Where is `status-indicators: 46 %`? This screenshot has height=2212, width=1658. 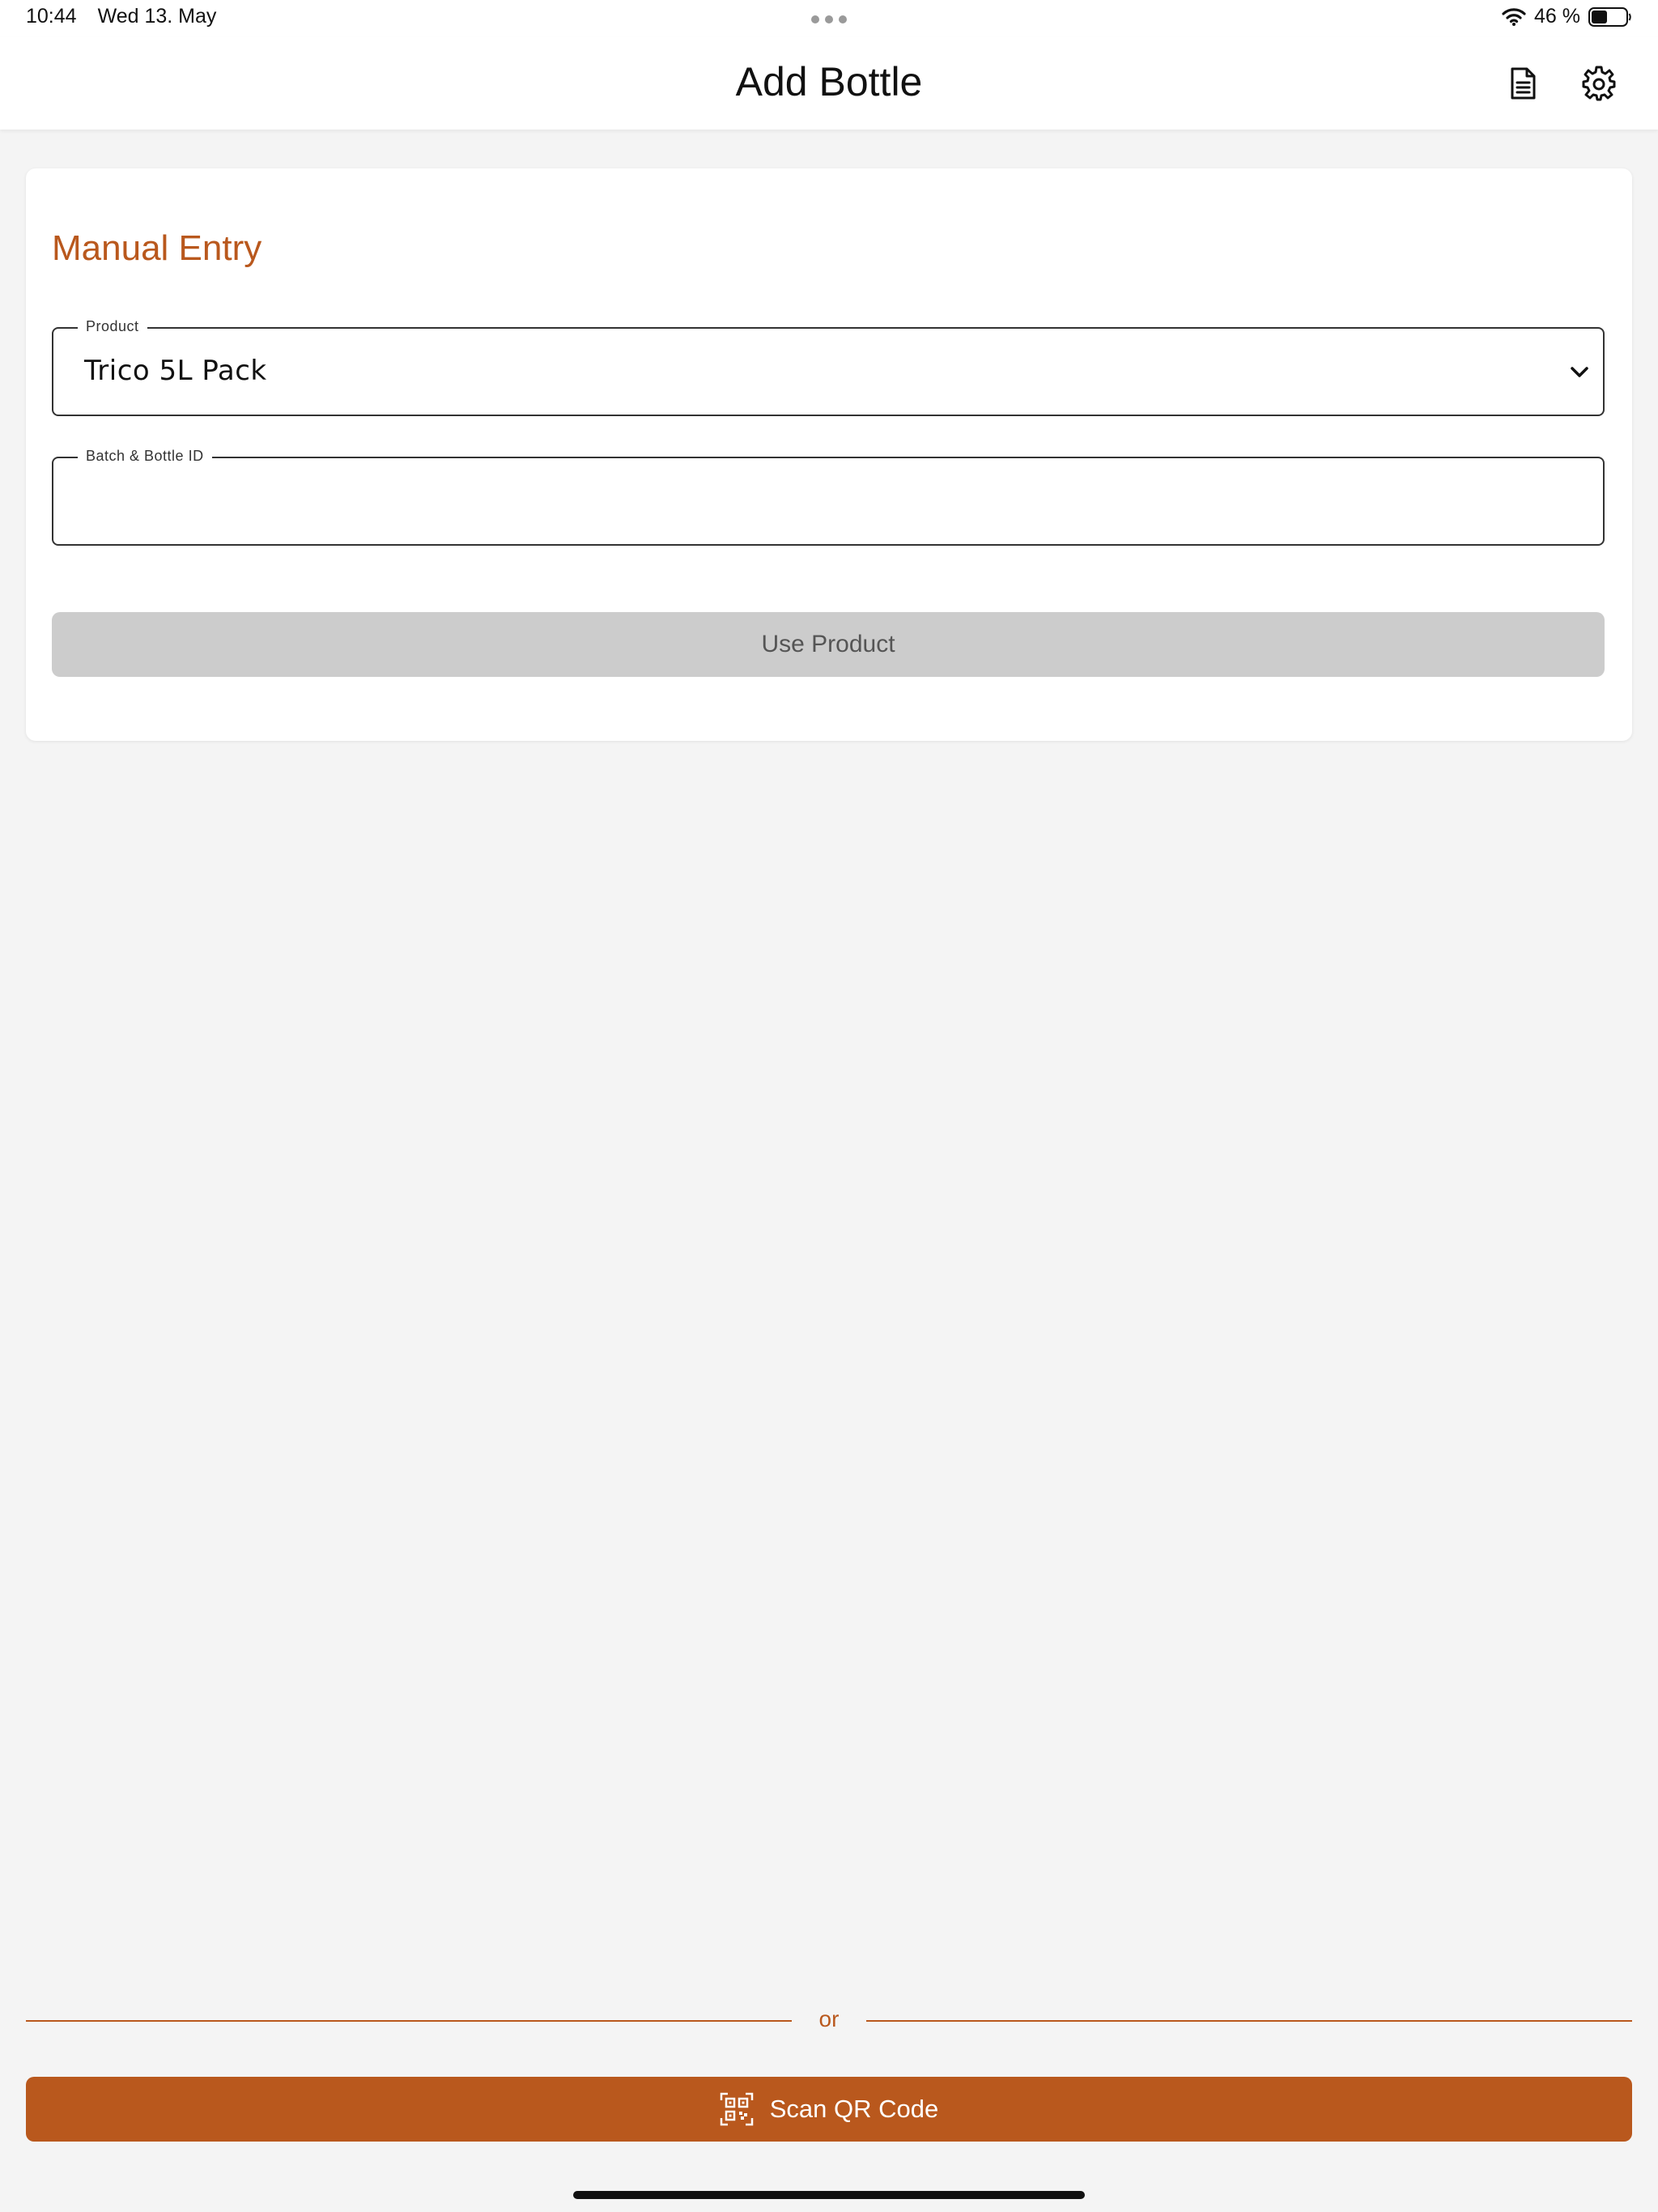 status-indicators: 46 % is located at coordinates (1567, 16).